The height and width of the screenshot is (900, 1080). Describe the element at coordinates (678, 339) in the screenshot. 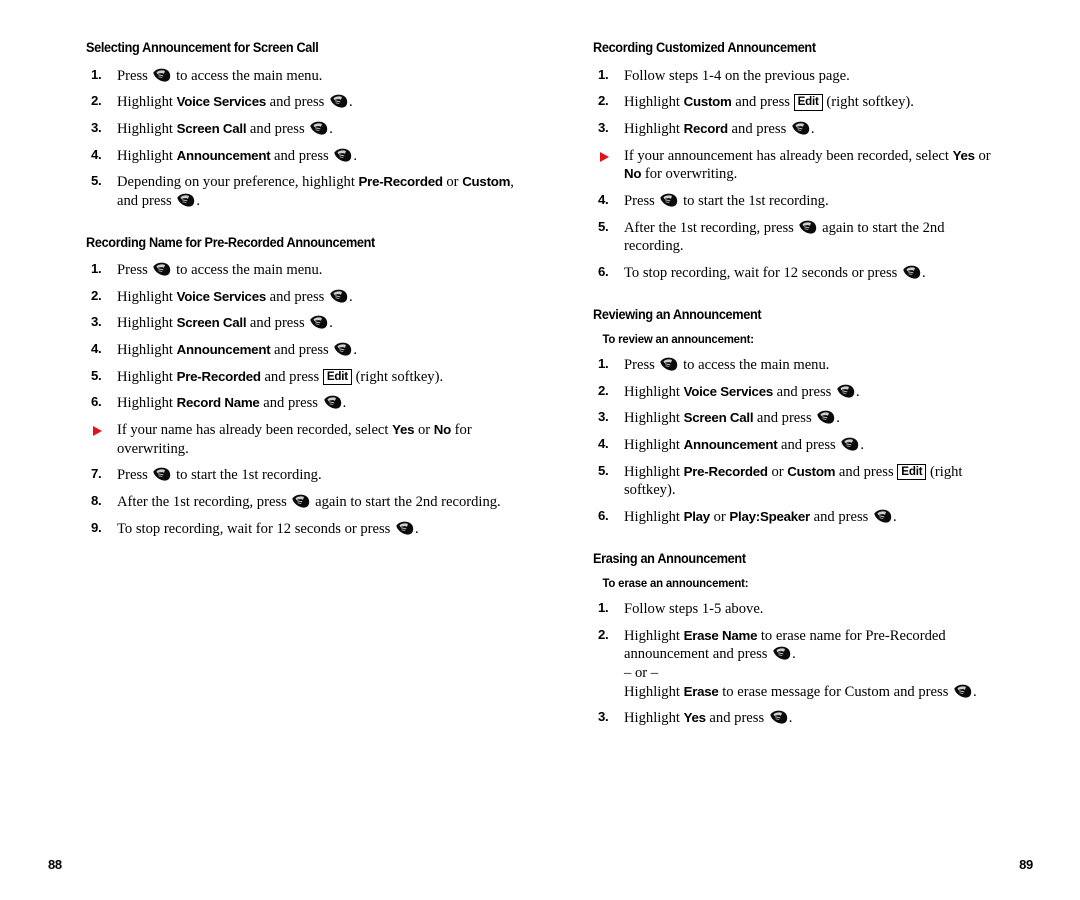

I see `sub-heading: To review an announcement:` at that location.